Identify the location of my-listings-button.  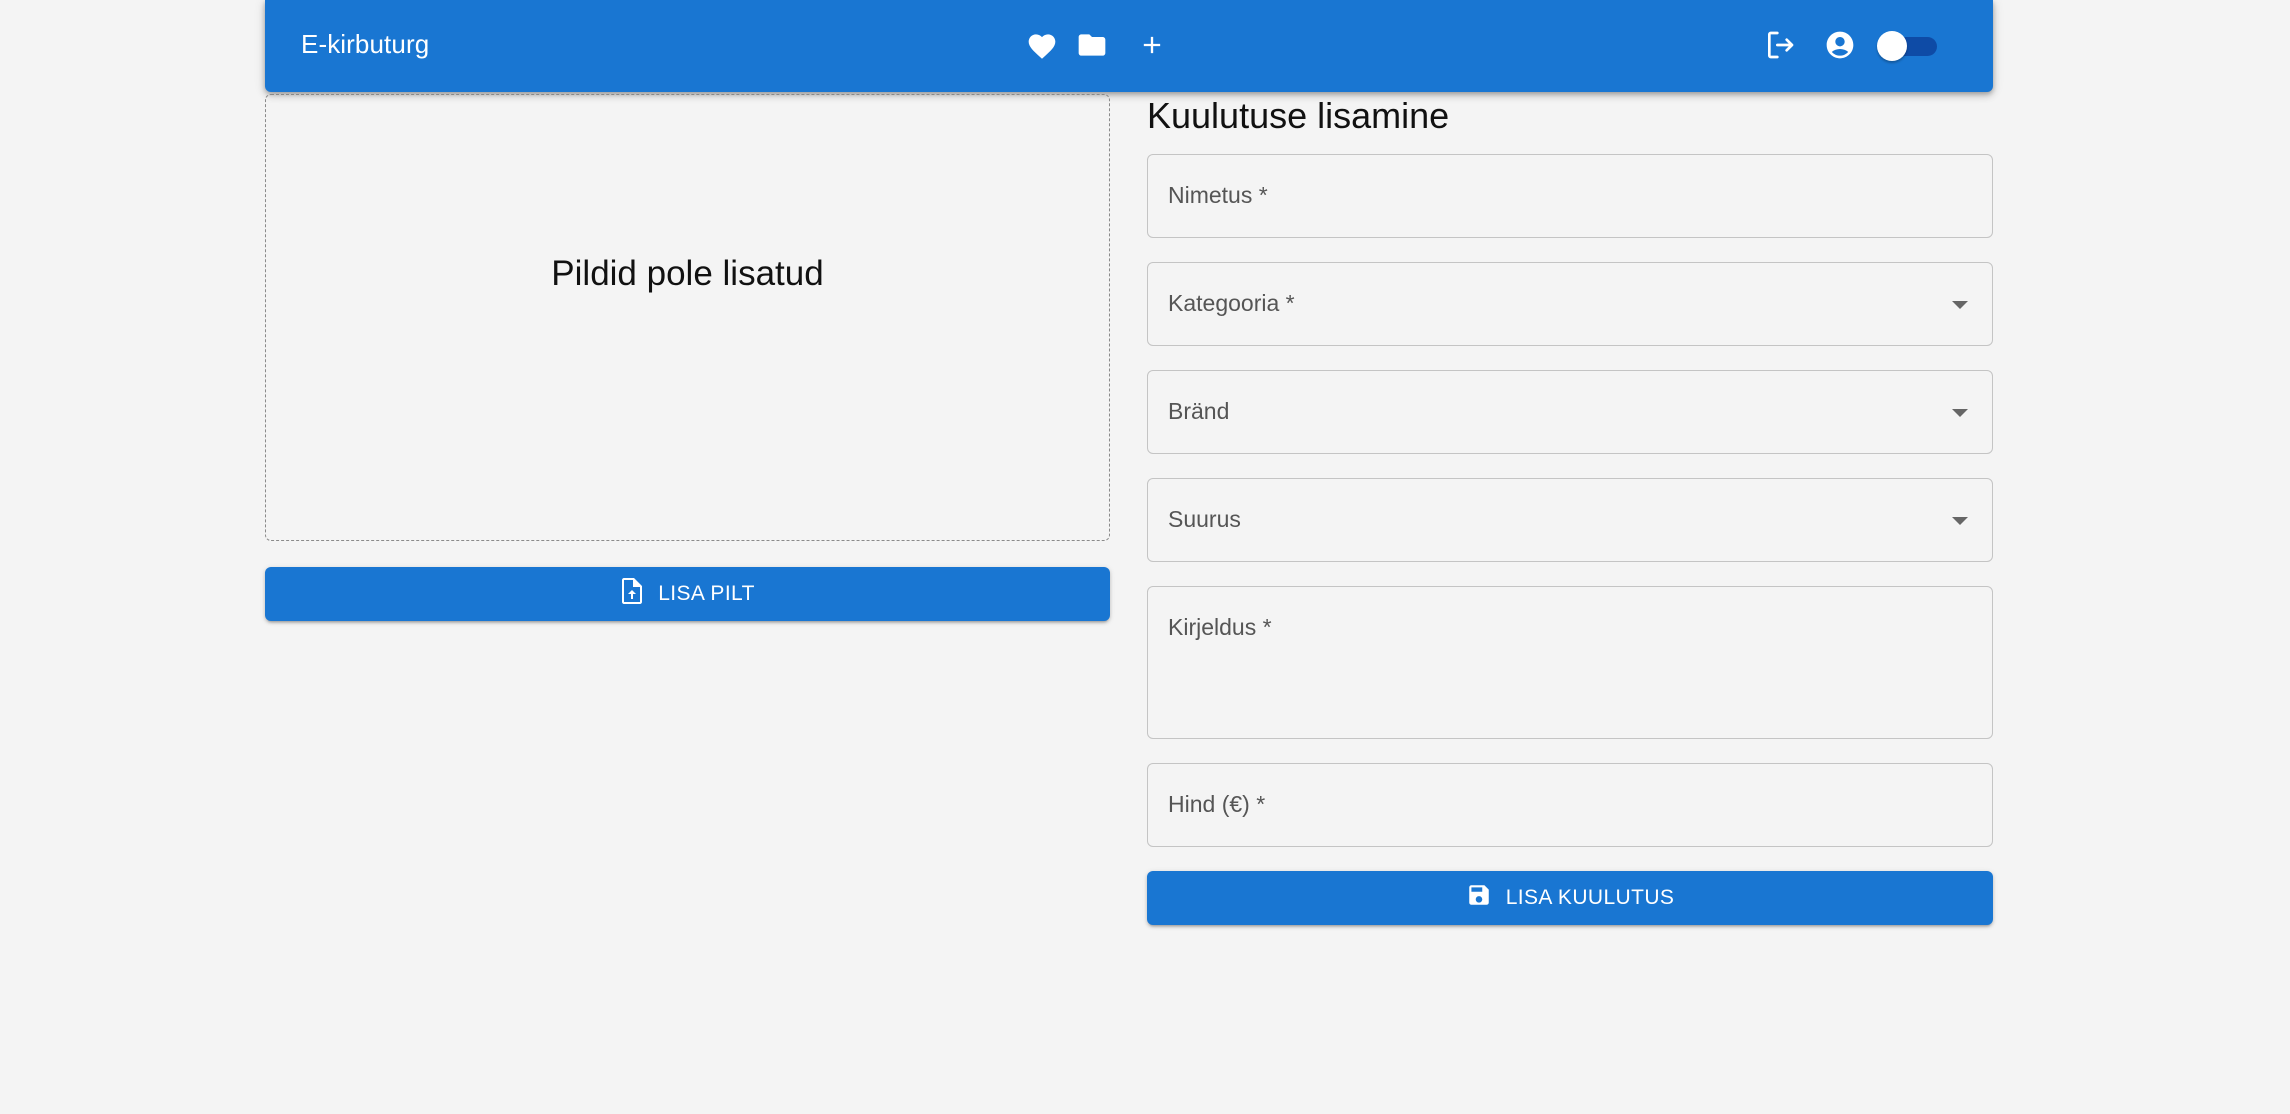
(1092, 45).